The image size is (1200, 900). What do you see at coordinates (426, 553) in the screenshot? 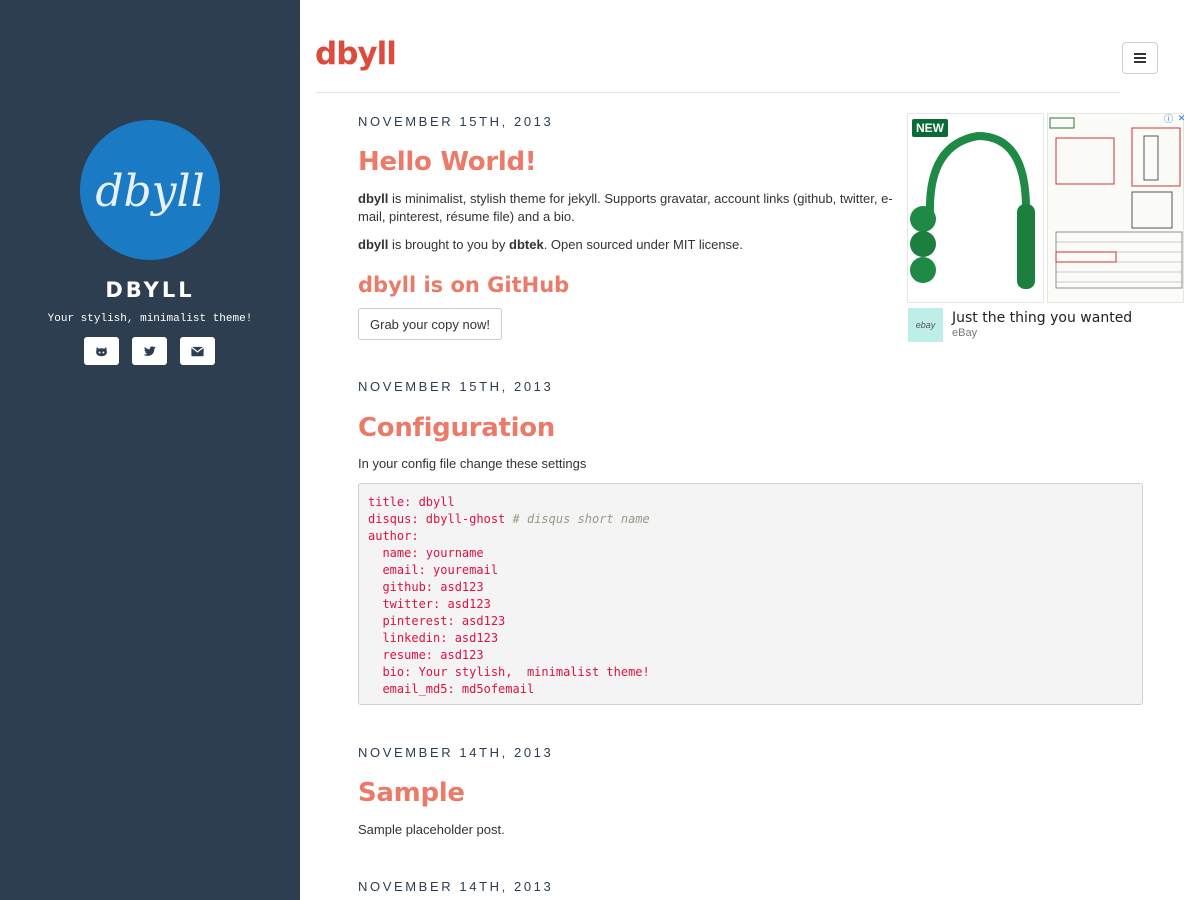
I see `code-line: name: yourname` at bounding box center [426, 553].